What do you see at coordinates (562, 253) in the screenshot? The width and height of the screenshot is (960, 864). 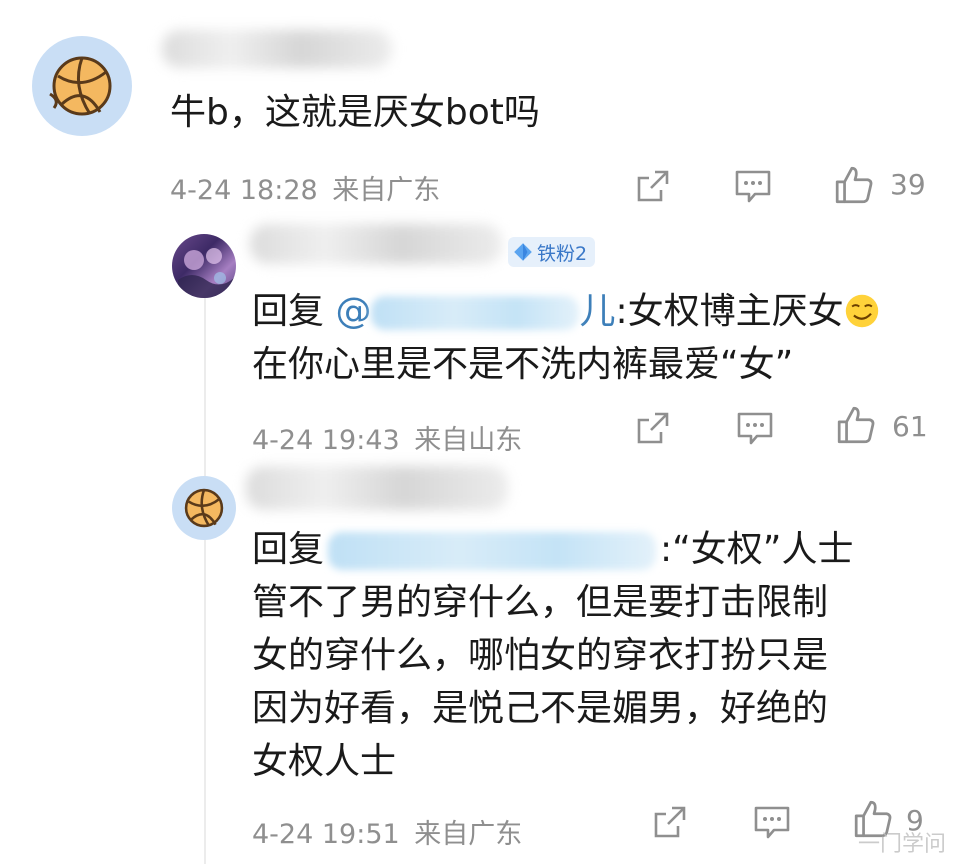 I see `badge-label: 铁粉2` at bounding box center [562, 253].